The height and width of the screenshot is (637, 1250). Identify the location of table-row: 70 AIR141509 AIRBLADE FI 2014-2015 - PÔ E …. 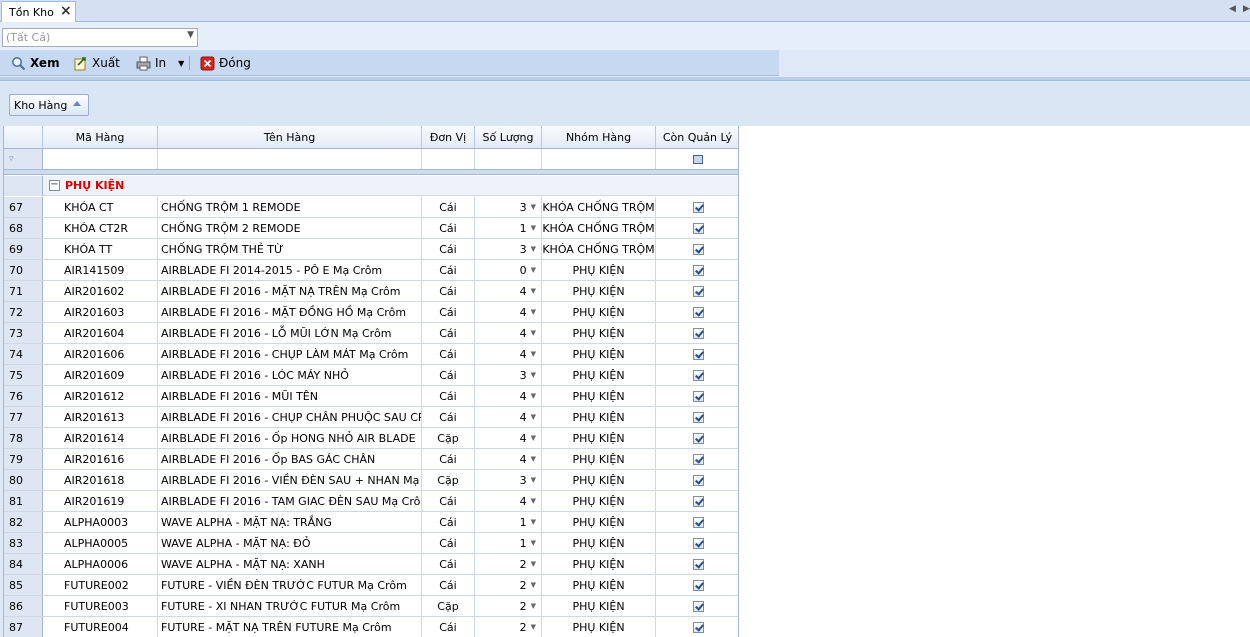
(371, 270).